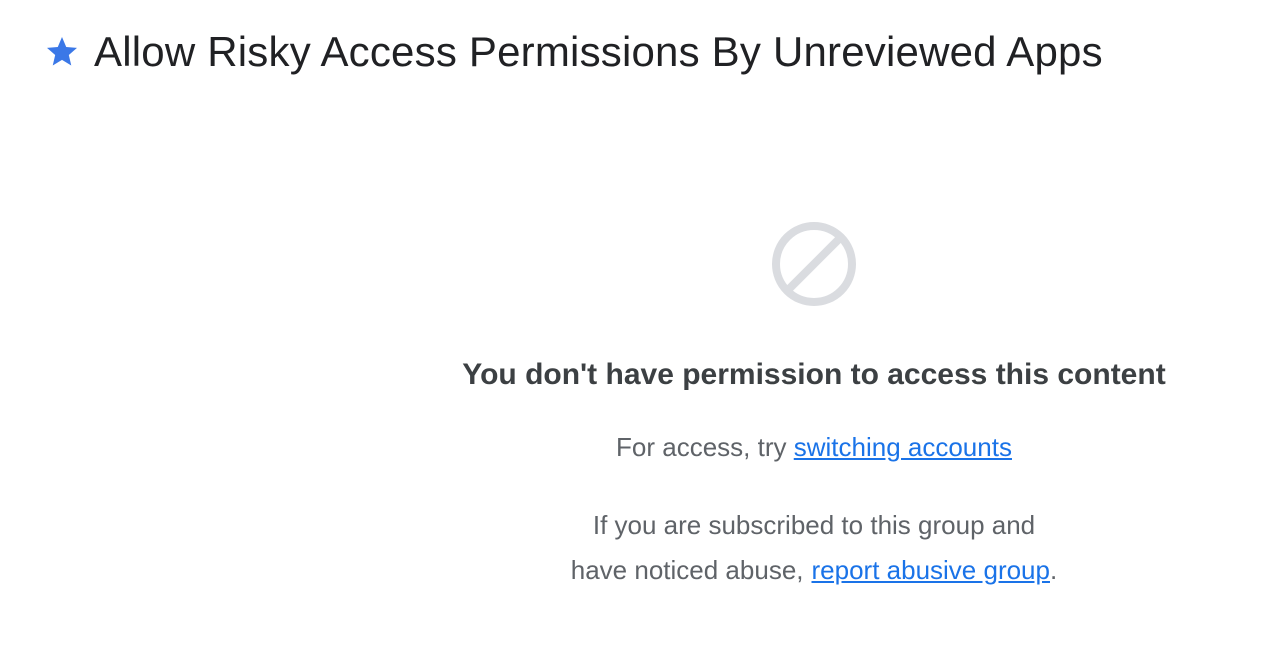  I want to click on report-abusive-group-link: report abusive group, so click(931, 570).